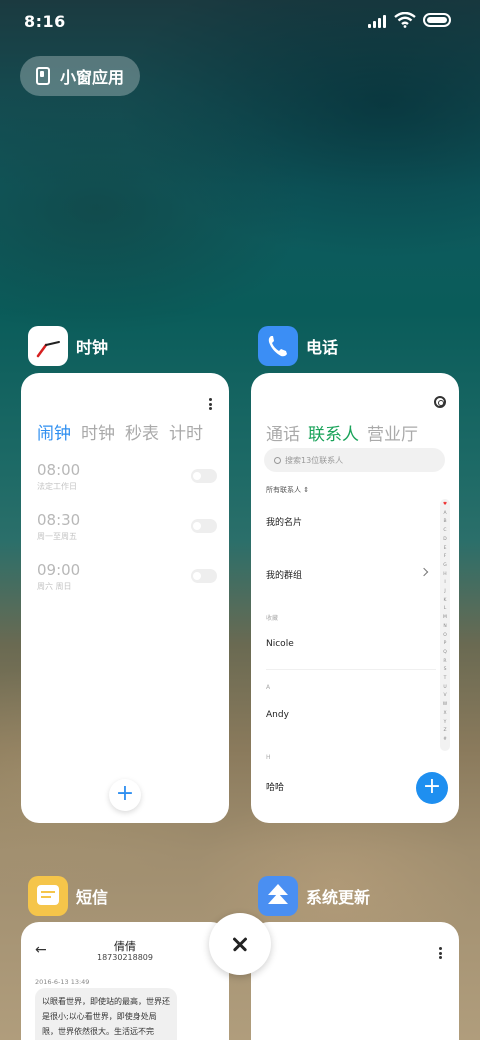 This screenshot has width=480, height=1040. What do you see at coordinates (98, 431) in the screenshot?
I see `tab-clock: 时钟` at bounding box center [98, 431].